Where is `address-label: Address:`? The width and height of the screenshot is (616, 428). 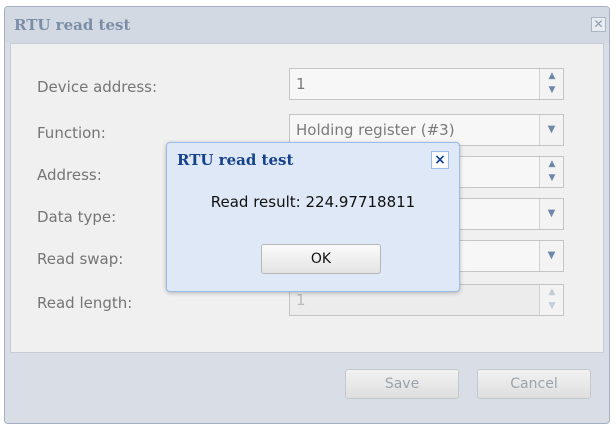
address-label: Address: is located at coordinates (69, 175).